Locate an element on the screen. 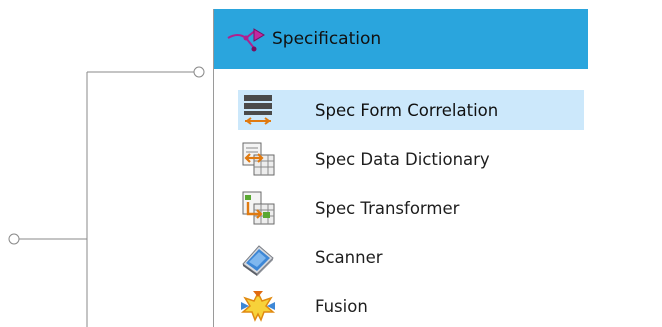  menu-item-label: Spec Form Correlation is located at coordinates (407, 110).